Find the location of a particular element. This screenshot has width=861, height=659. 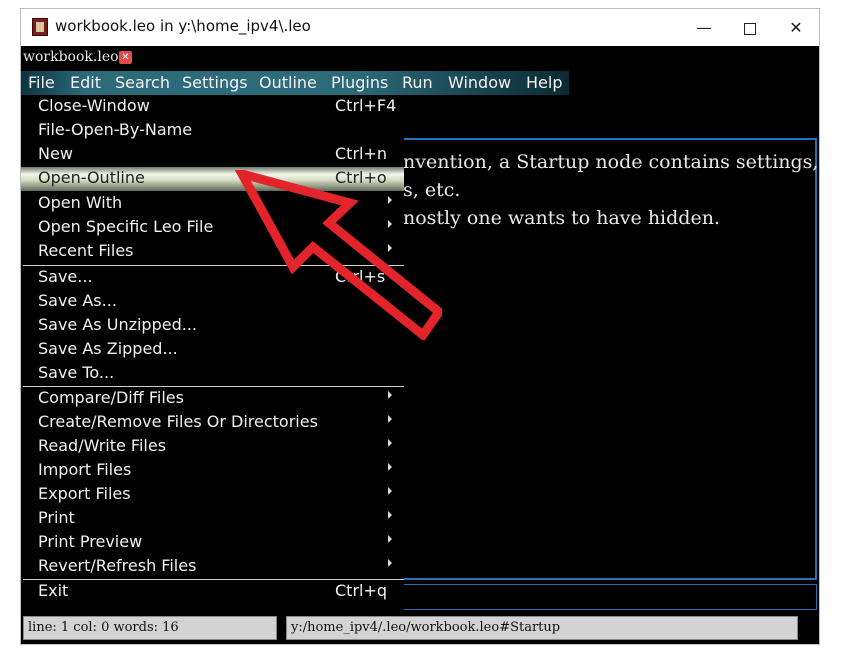

menu-item-label: Compare/Diff Files is located at coordinates (111, 397).